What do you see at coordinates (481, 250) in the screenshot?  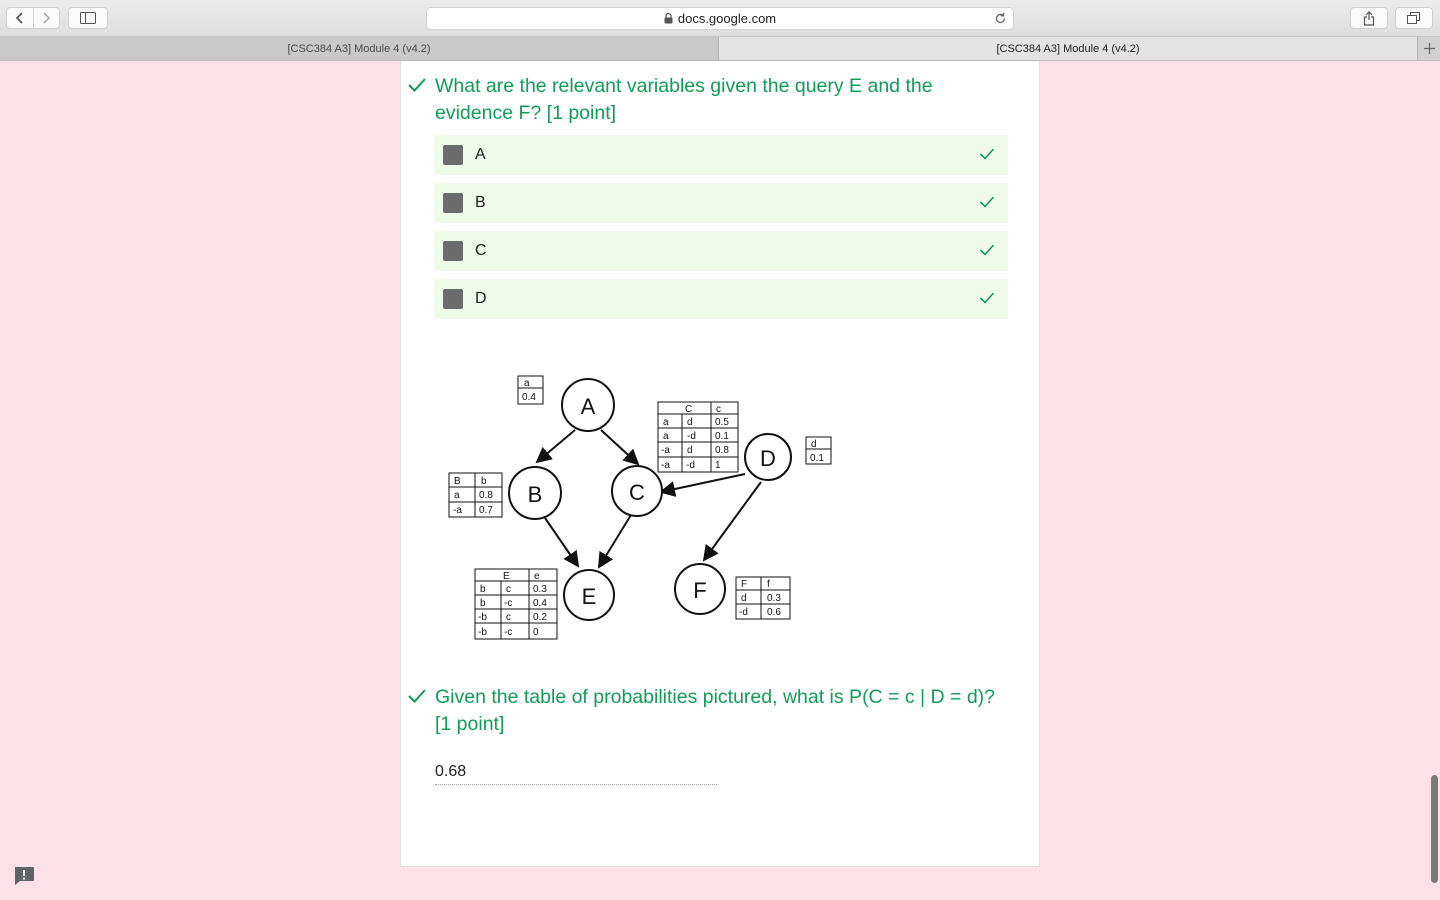 I see `option-label: C` at bounding box center [481, 250].